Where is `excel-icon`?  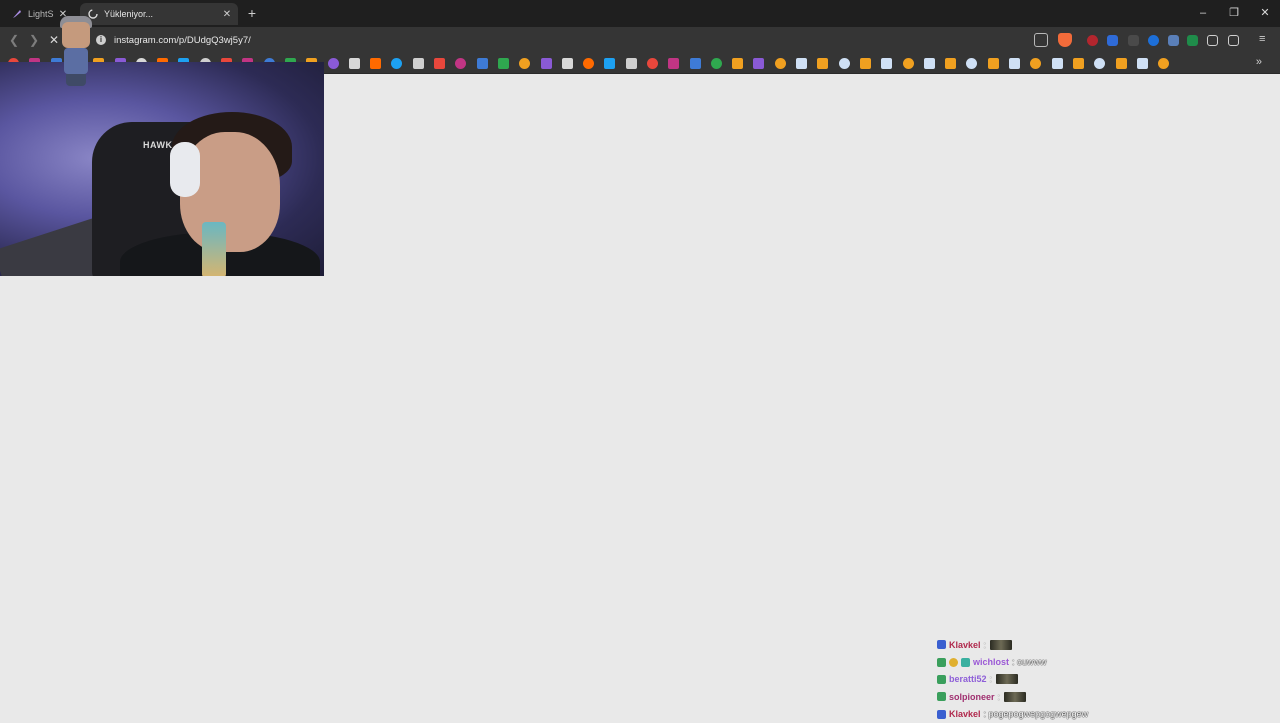
excel-icon is located at coordinates (1192, 40).